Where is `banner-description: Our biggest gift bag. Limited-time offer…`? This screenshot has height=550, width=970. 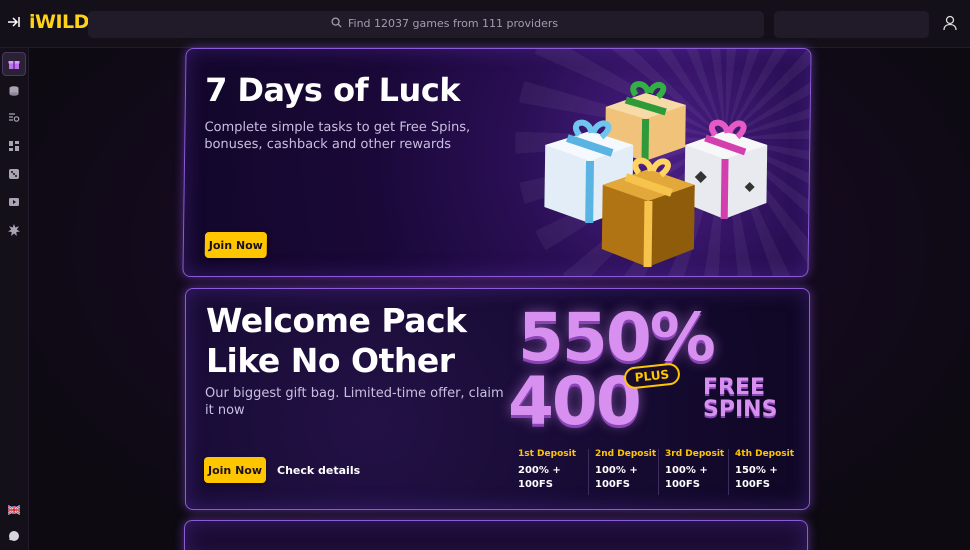 banner-description: Our biggest gift bag. Limited-time offer… is located at coordinates (354, 402).